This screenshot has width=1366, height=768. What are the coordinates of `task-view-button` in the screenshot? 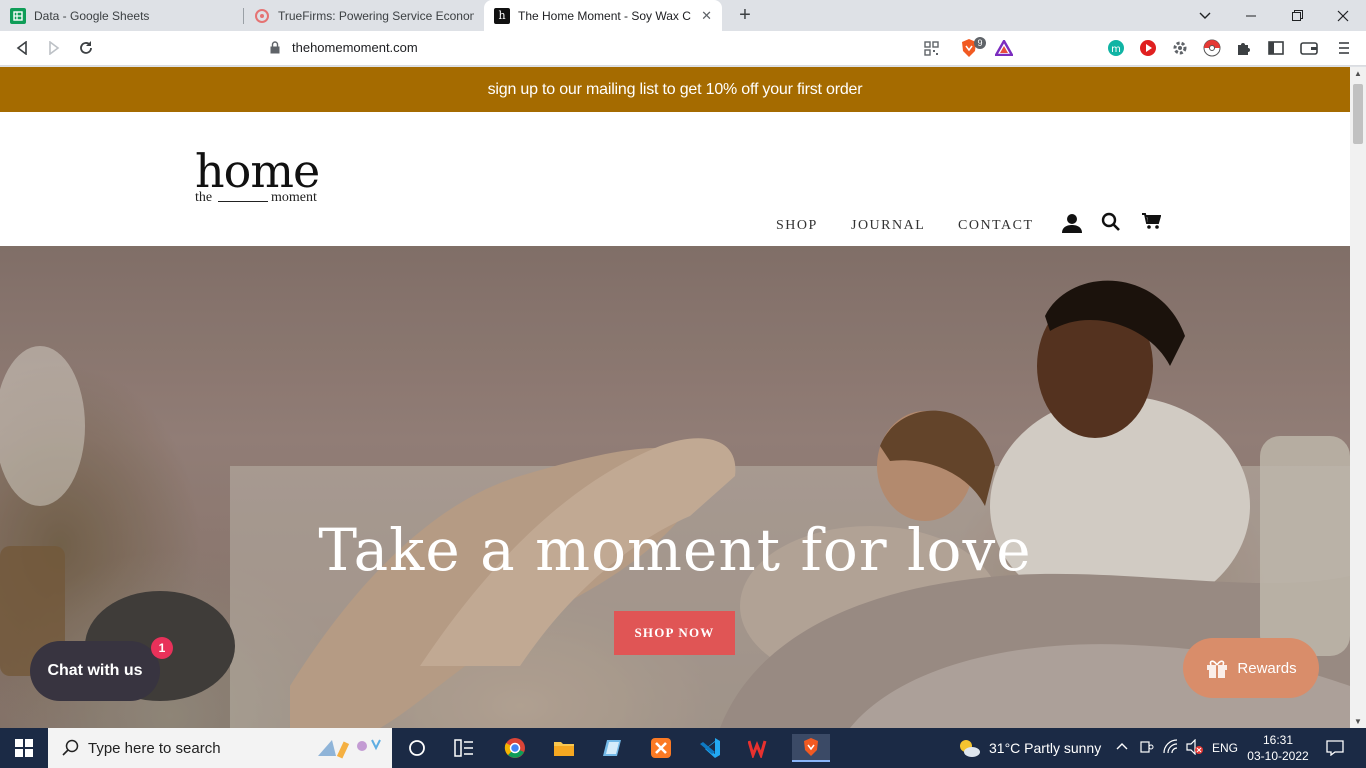 It's located at (417, 748).